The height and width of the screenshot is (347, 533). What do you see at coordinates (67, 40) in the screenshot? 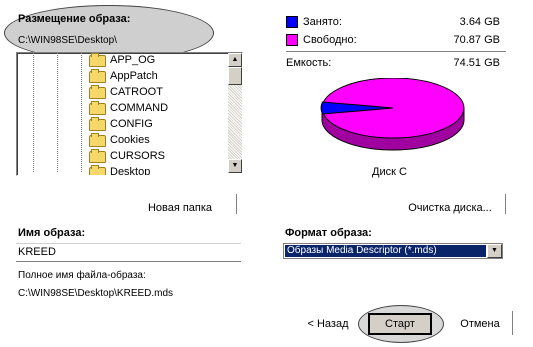
I see `location-path: C:\WIN98SE\Desktop\` at bounding box center [67, 40].